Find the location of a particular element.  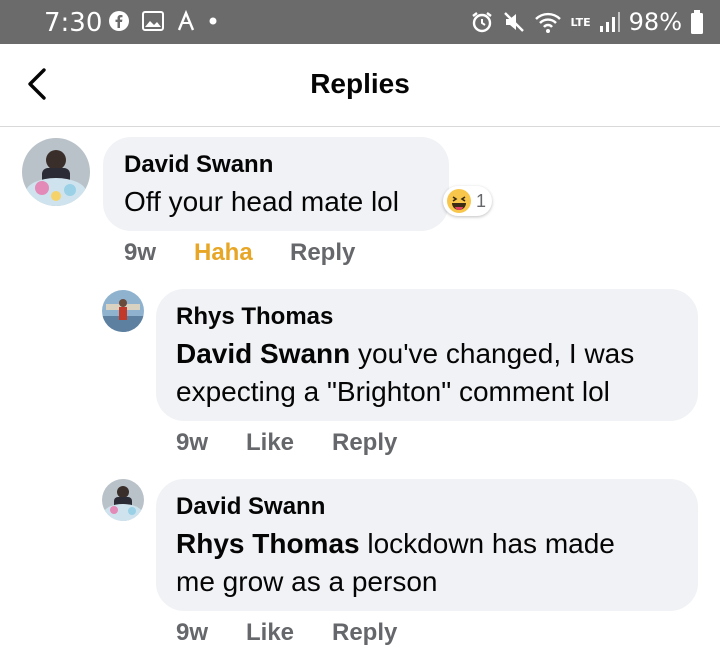

wifi-icon is located at coordinates (548, 22).